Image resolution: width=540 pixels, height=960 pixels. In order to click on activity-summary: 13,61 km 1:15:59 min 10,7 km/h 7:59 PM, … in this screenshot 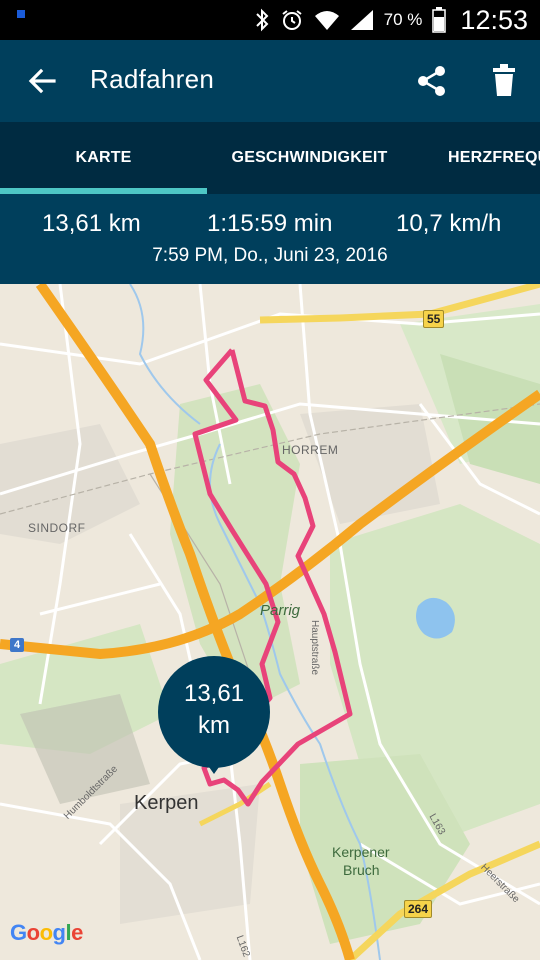, I will do `click(270, 239)`.